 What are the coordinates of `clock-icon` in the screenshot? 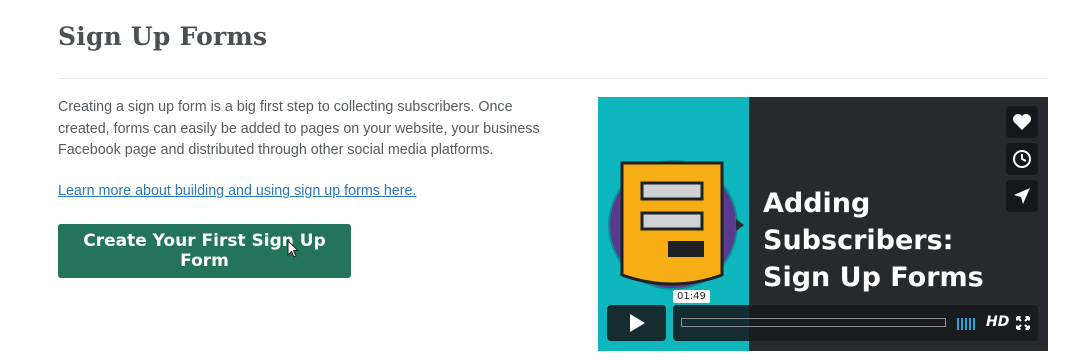 It's located at (1022, 159).